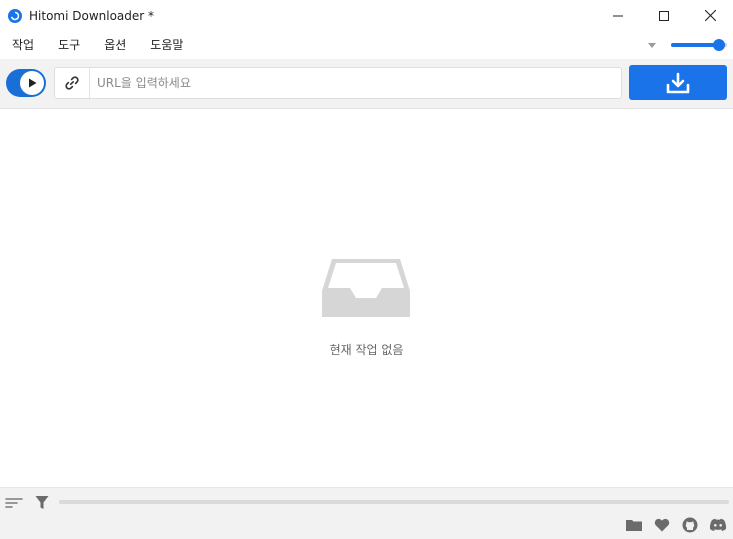  I want to click on menu-item-options: 옵션, so click(115, 45).